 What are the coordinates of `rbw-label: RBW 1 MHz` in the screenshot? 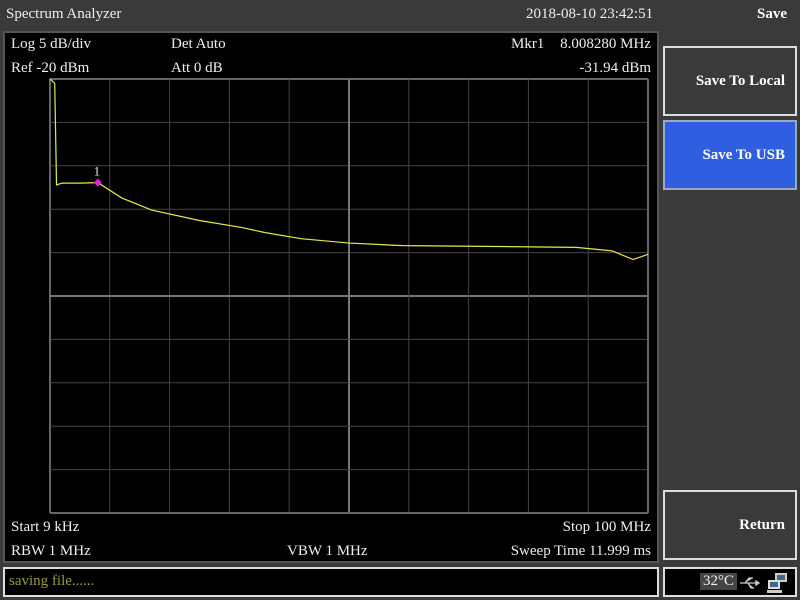 It's located at (51, 551).